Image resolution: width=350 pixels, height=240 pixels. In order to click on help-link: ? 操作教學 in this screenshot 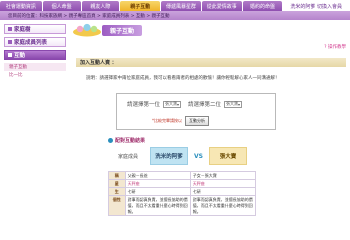, I will do `click(335, 47)`.